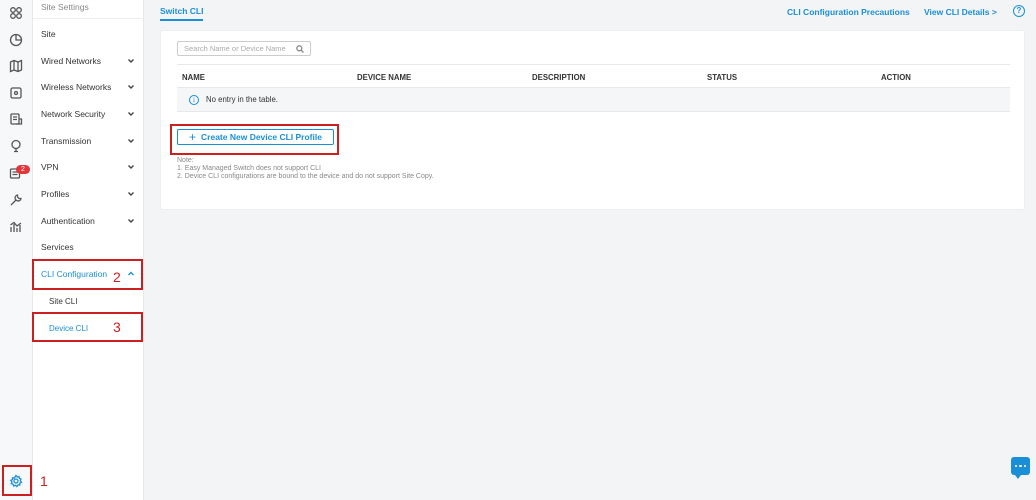 The width and height of the screenshot is (1036, 500). I want to click on menu-item-site-cli: Site CLI, so click(88, 301).